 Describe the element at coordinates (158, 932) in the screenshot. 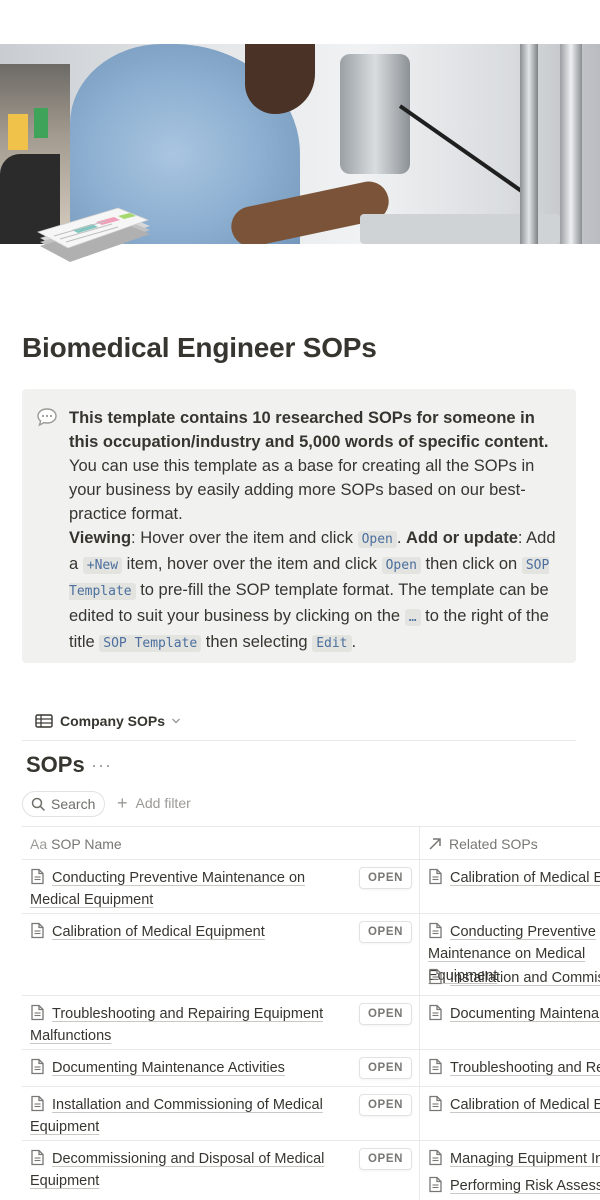

I see `sop-name: Calibration of Medical Equipment` at that location.